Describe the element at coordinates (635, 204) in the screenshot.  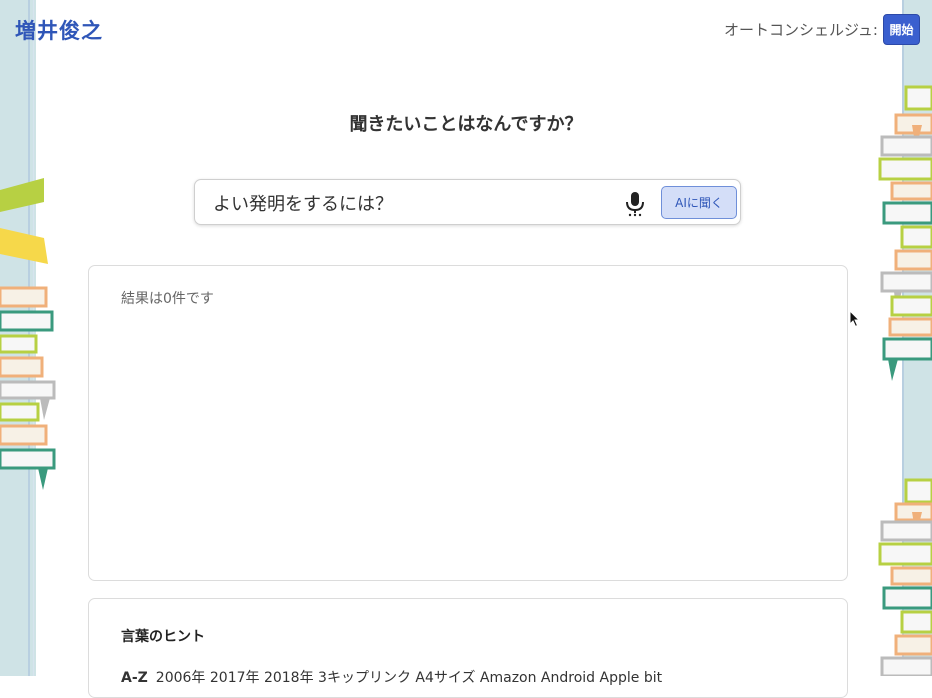
I see `microphone-icon` at that location.